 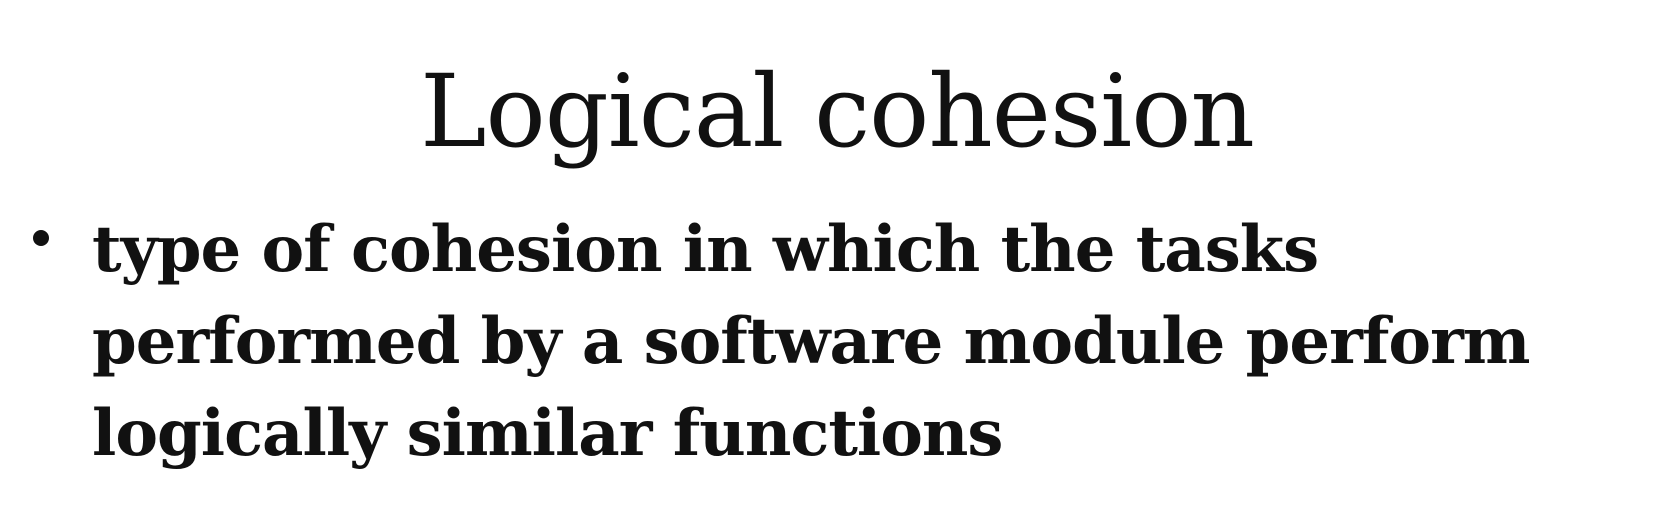 What do you see at coordinates (837, 111) in the screenshot?
I see `slide-title: Logical cohesion` at bounding box center [837, 111].